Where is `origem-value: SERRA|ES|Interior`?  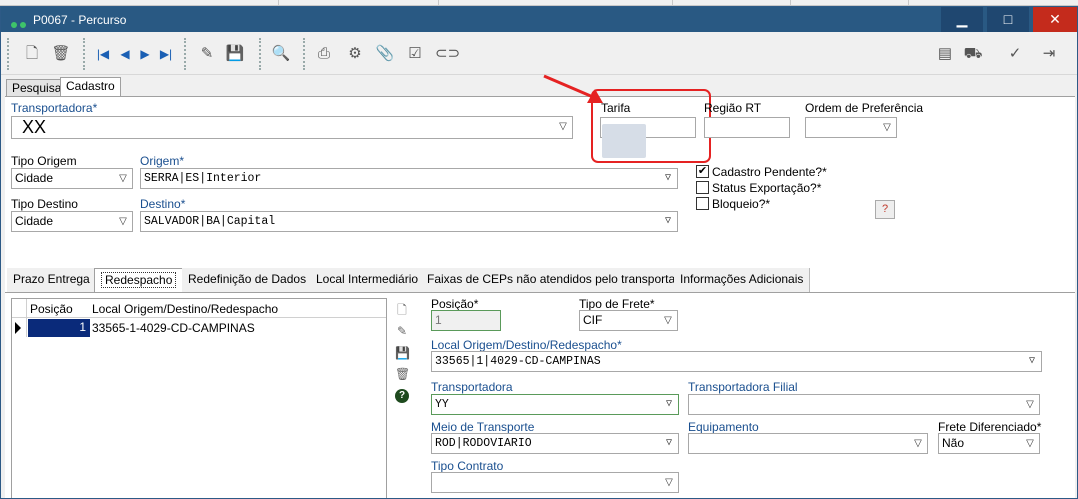
origem-value: SERRA|ES|Interior is located at coordinates (203, 178).